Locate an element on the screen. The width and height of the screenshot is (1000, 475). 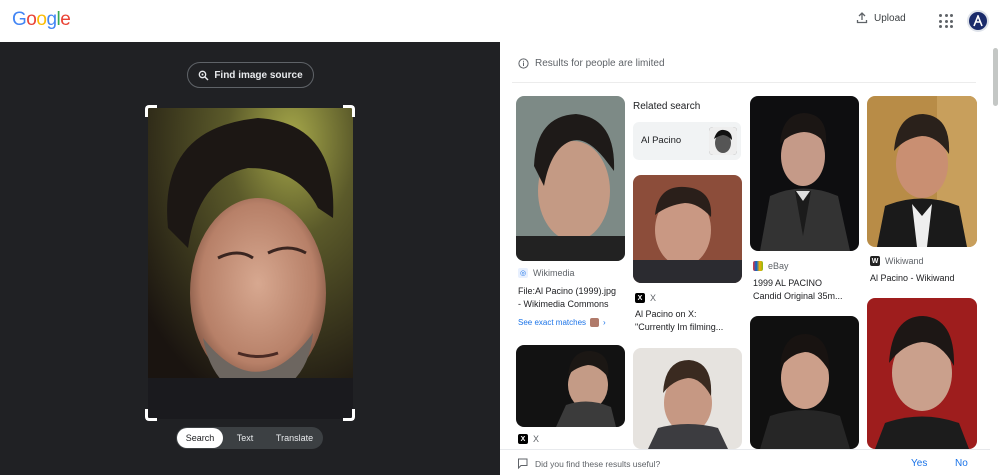
related-chip-label: Al Pacino is located at coordinates (661, 140).